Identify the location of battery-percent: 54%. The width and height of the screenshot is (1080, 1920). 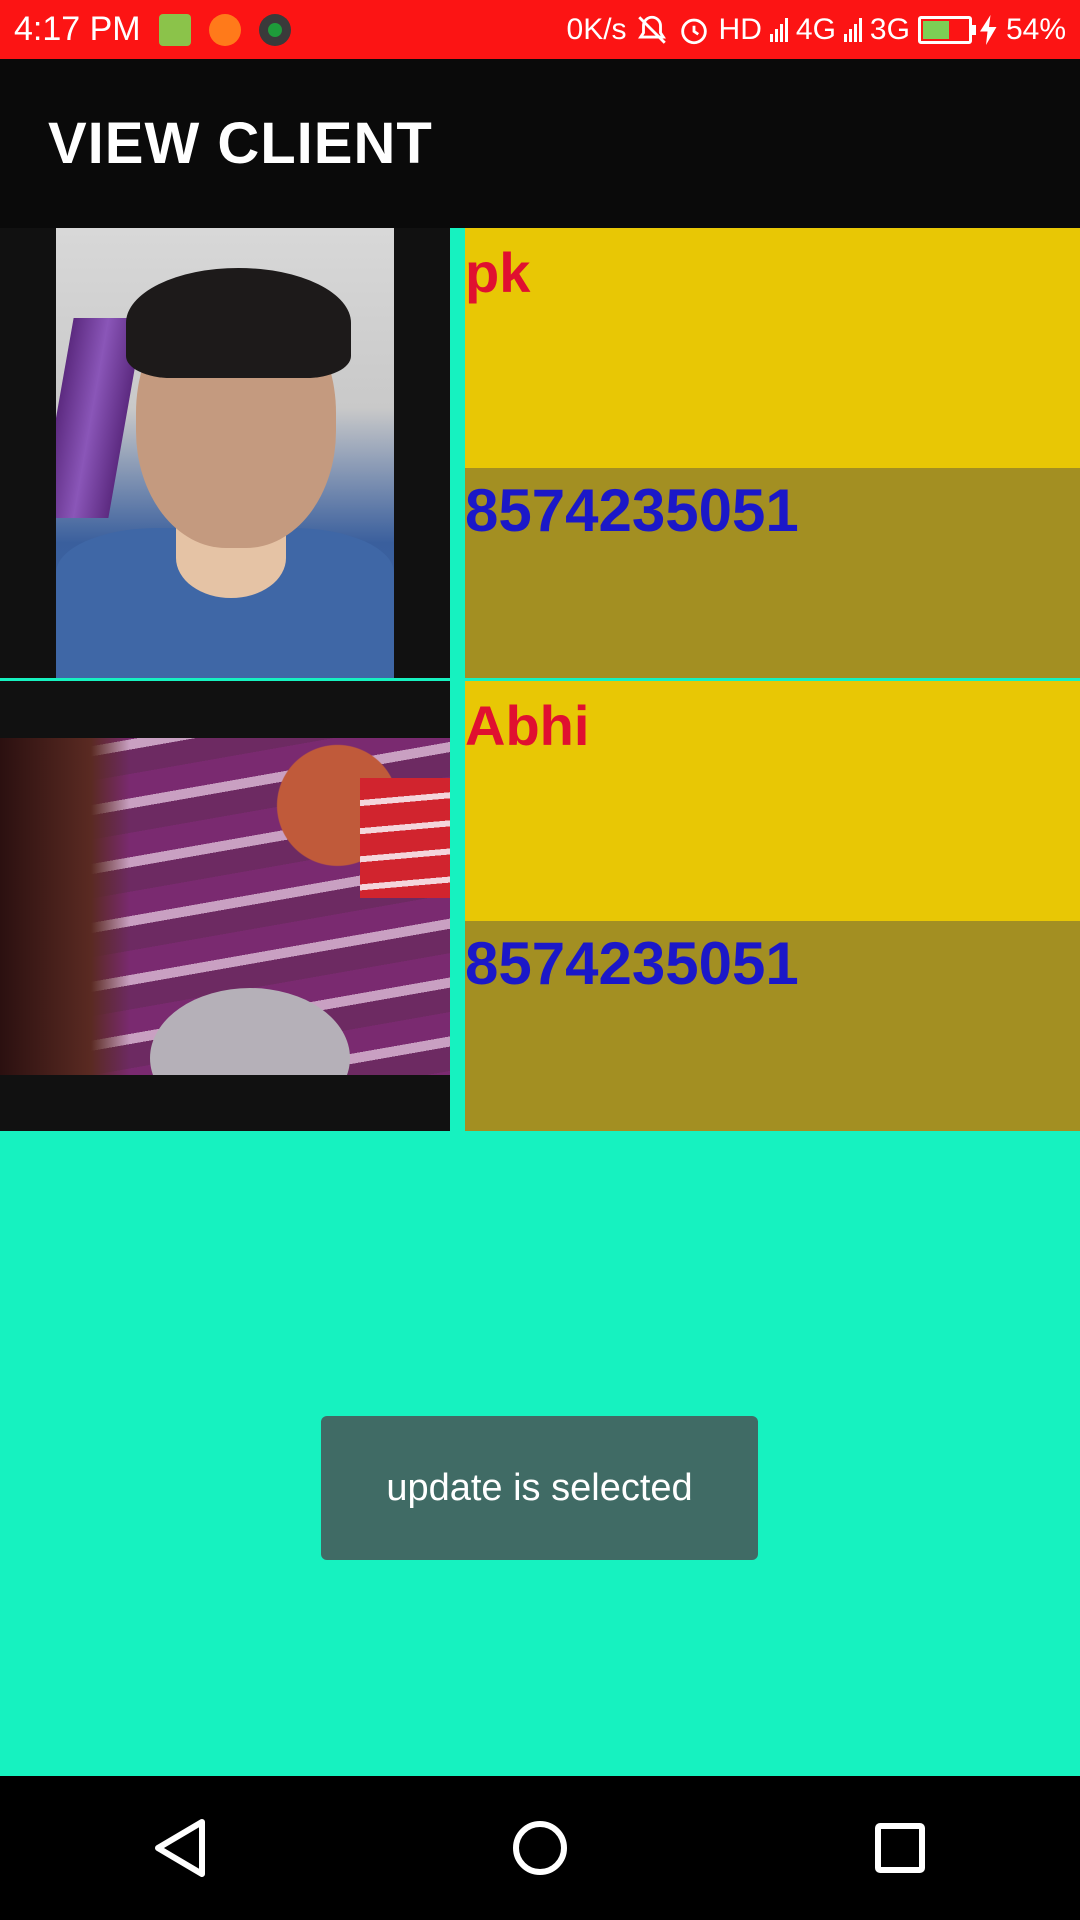
(1035, 29).